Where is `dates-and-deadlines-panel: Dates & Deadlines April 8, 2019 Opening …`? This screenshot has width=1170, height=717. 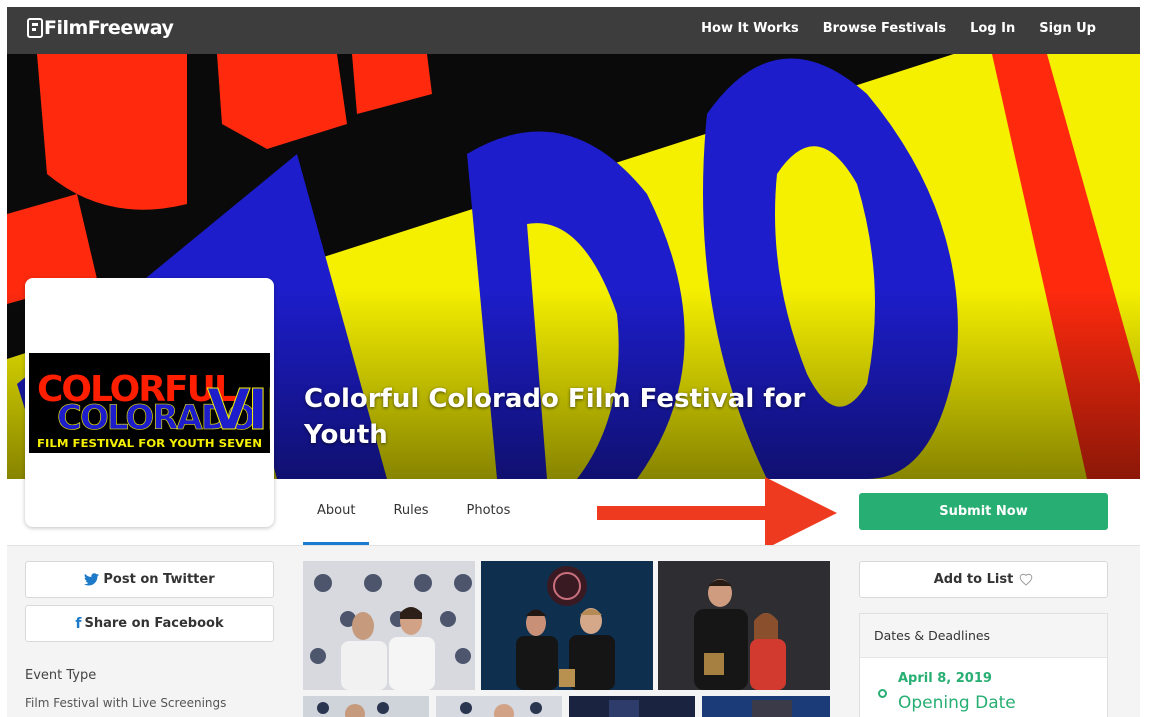 dates-and-deadlines-panel: Dates & Deadlines April 8, 2019 Opening … is located at coordinates (983, 665).